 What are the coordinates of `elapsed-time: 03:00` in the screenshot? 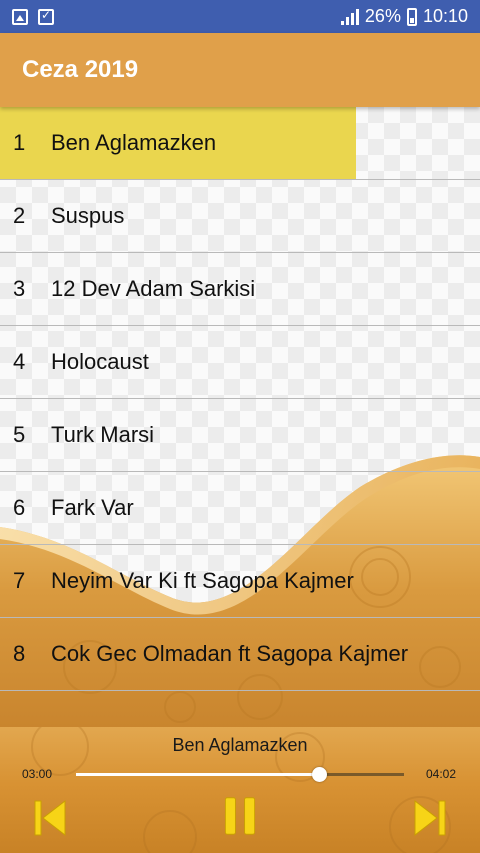 It's located at (37, 774).